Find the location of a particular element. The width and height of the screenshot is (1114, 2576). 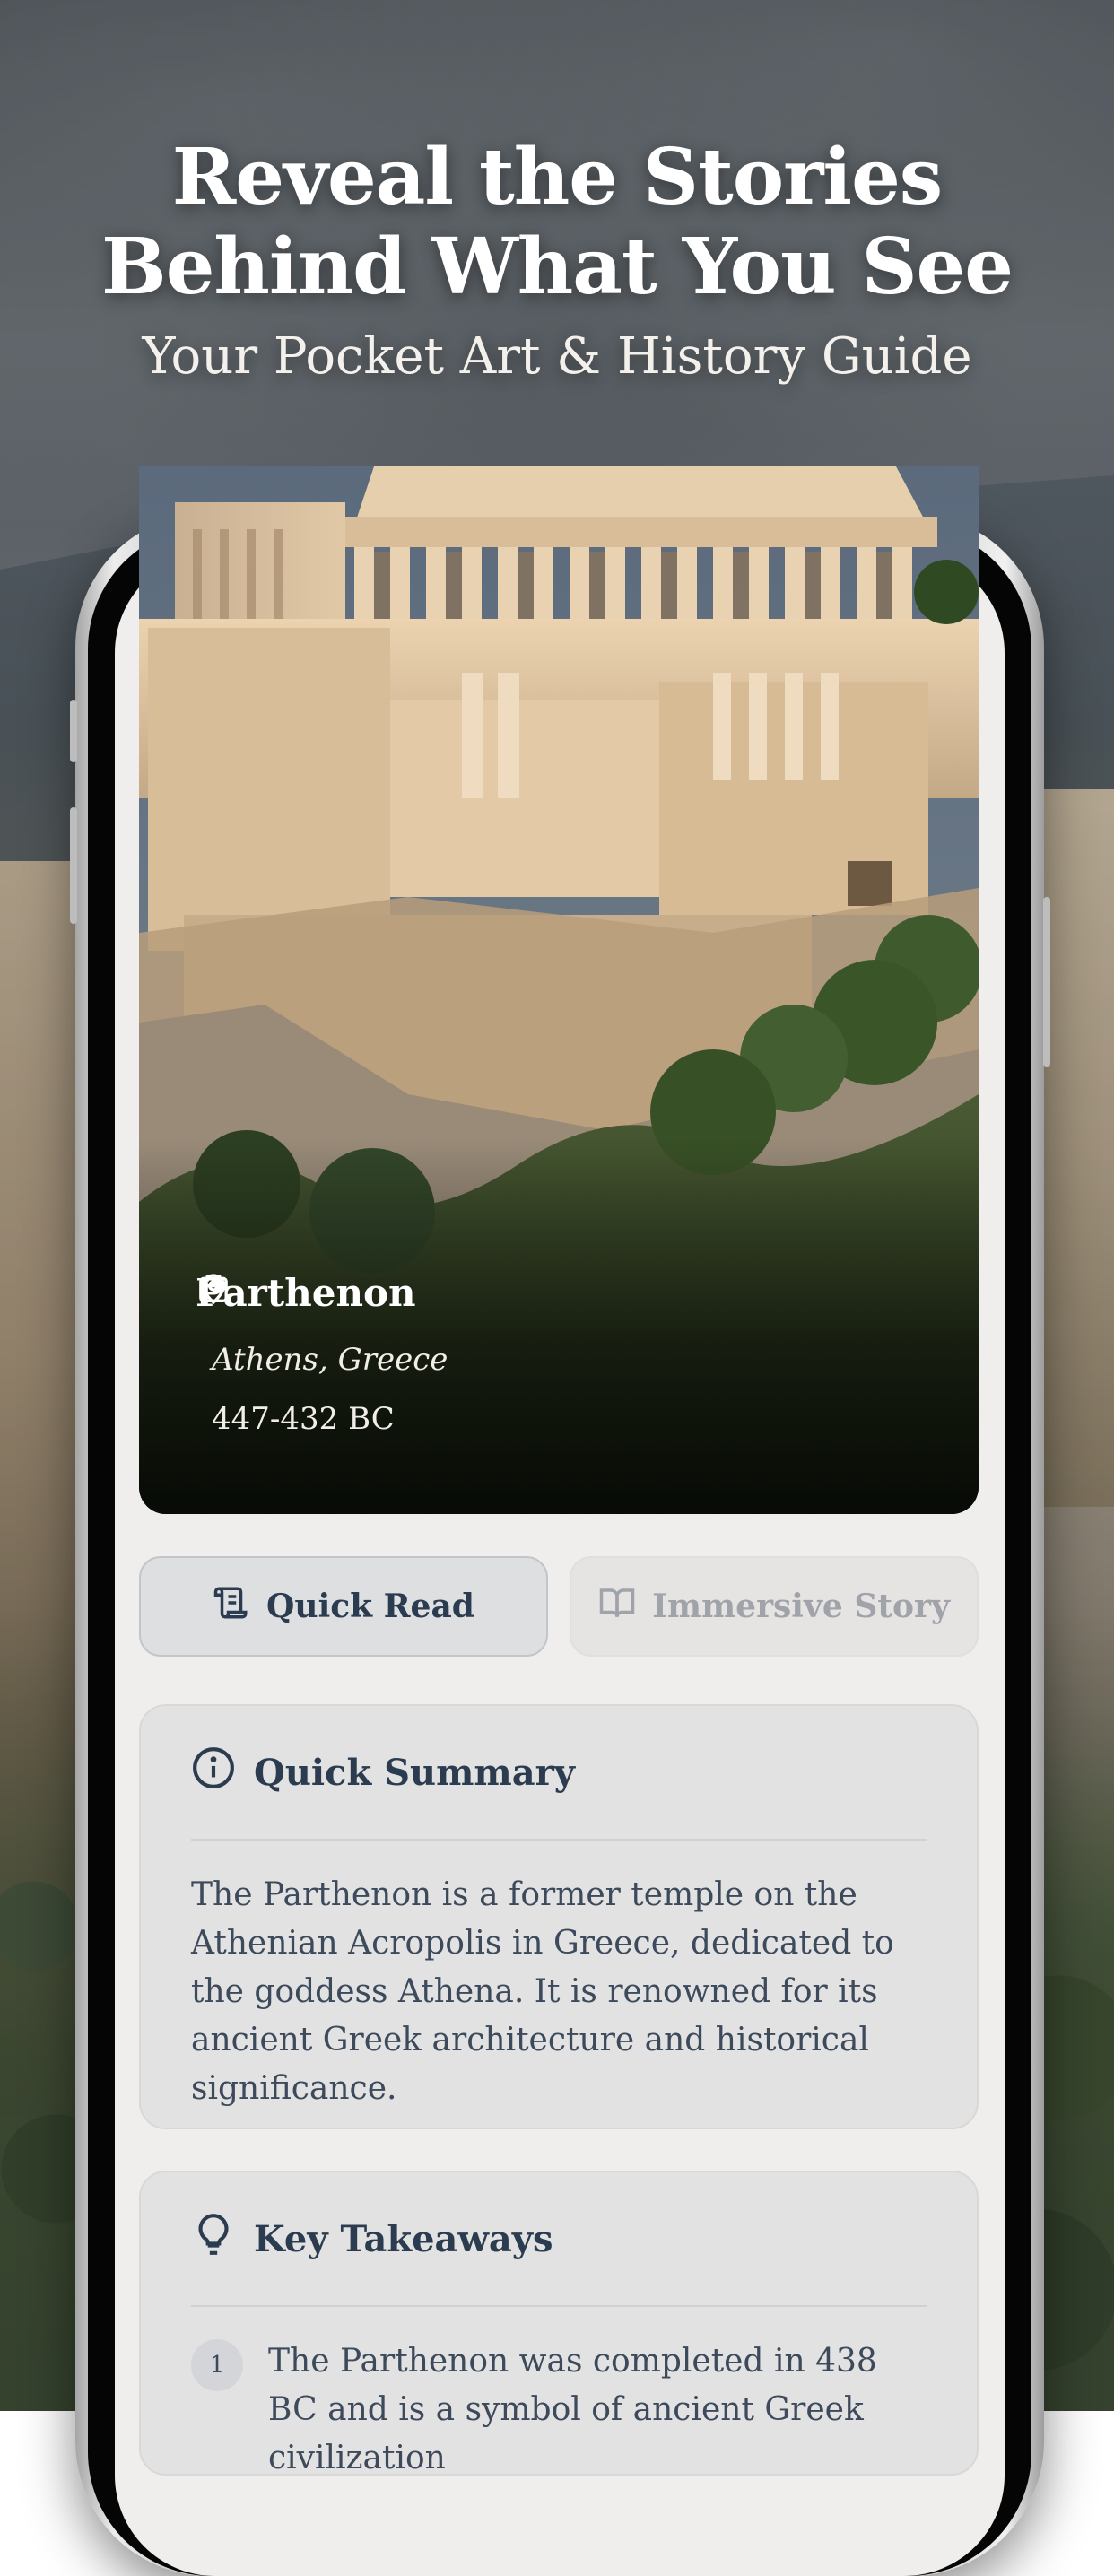

info-icon is located at coordinates (213, 1772).